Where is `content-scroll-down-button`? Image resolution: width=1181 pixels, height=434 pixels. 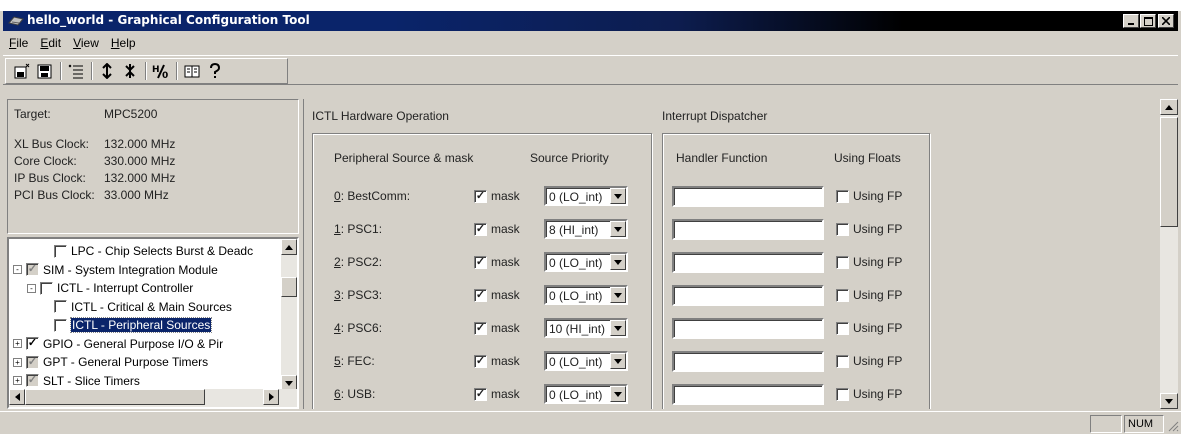
content-scroll-down-button is located at coordinates (1169, 401).